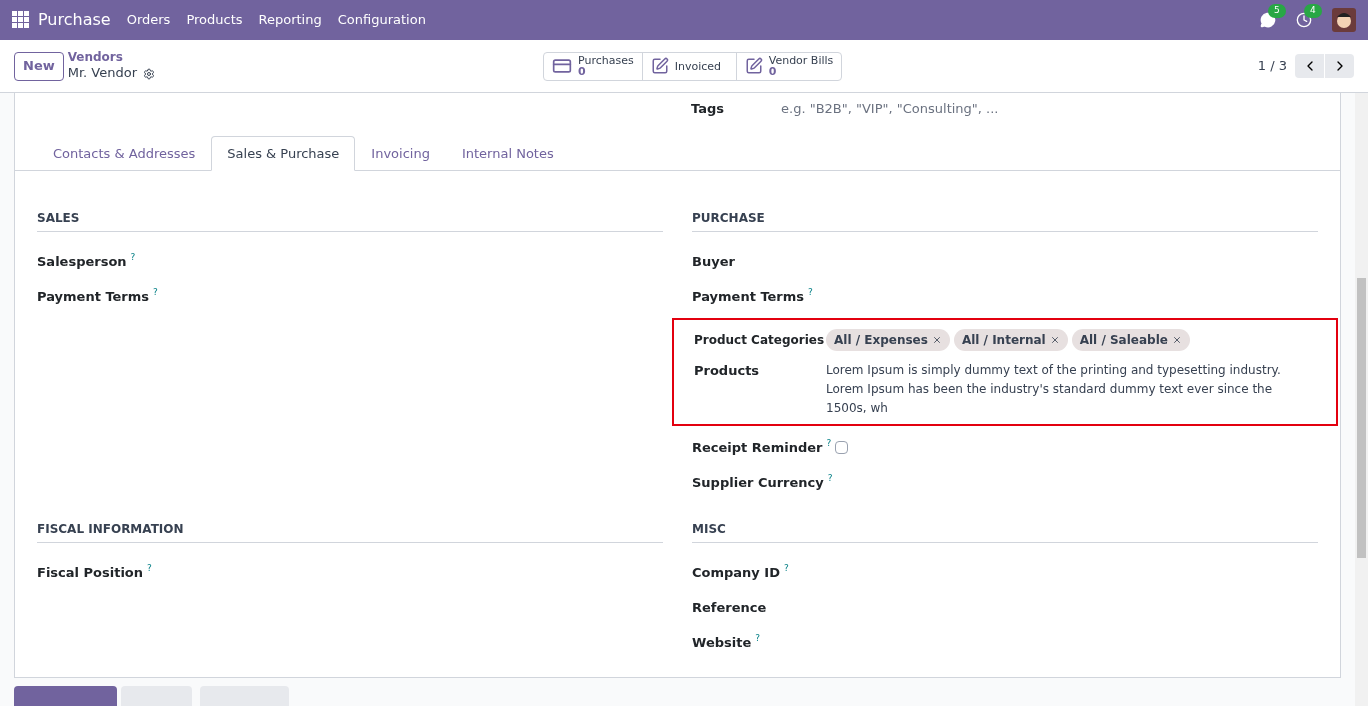  I want to click on field-label: Supplier Currency, so click(758, 482).